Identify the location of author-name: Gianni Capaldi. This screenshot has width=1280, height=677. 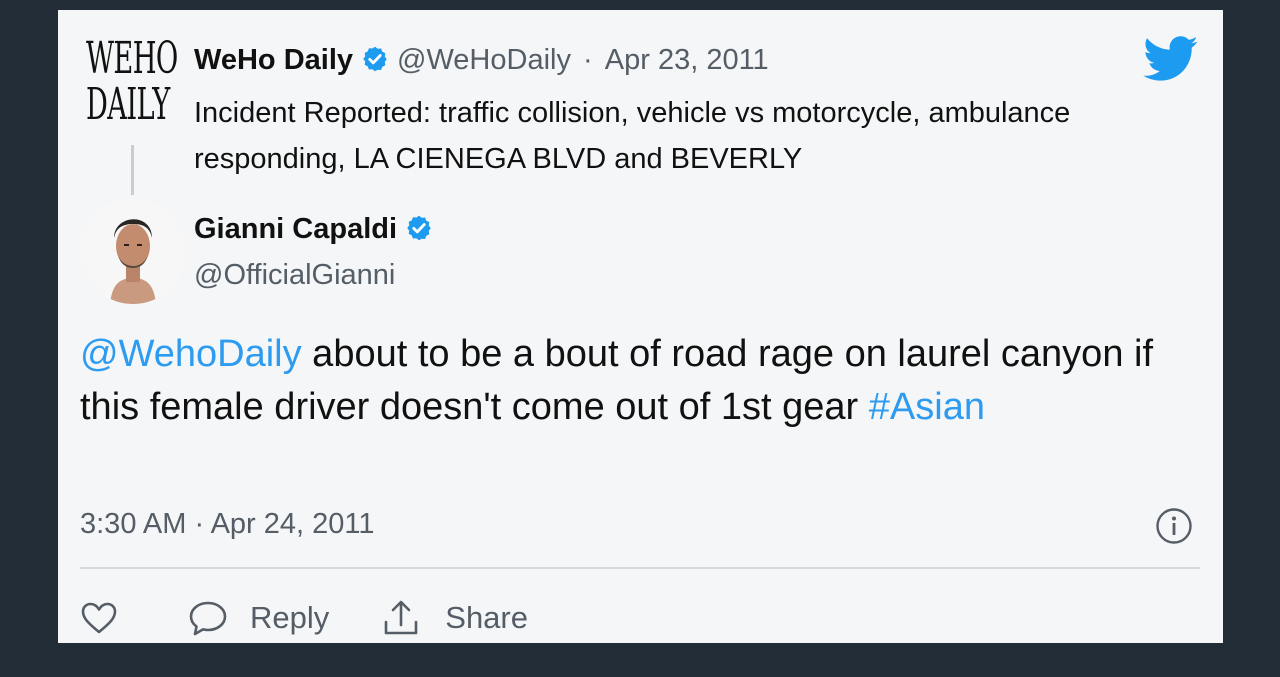
(295, 229).